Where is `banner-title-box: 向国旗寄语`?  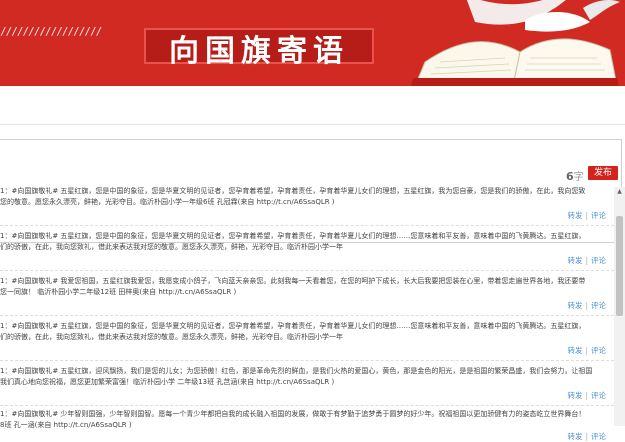
banner-title-box: 向国旗寄语 is located at coordinates (259, 46).